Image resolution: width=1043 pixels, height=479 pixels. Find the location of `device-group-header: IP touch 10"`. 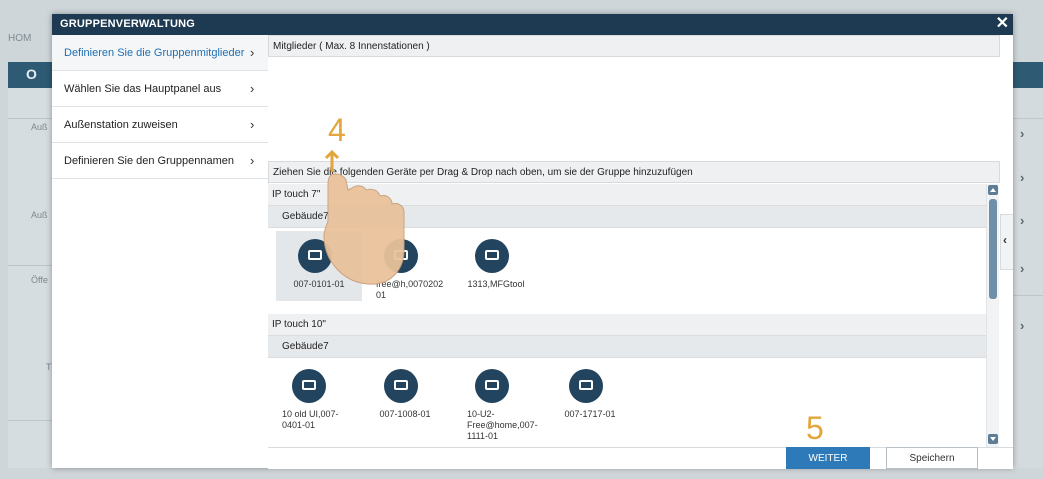

device-group-header: IP touch 10" is located at coordinates (627, 325).